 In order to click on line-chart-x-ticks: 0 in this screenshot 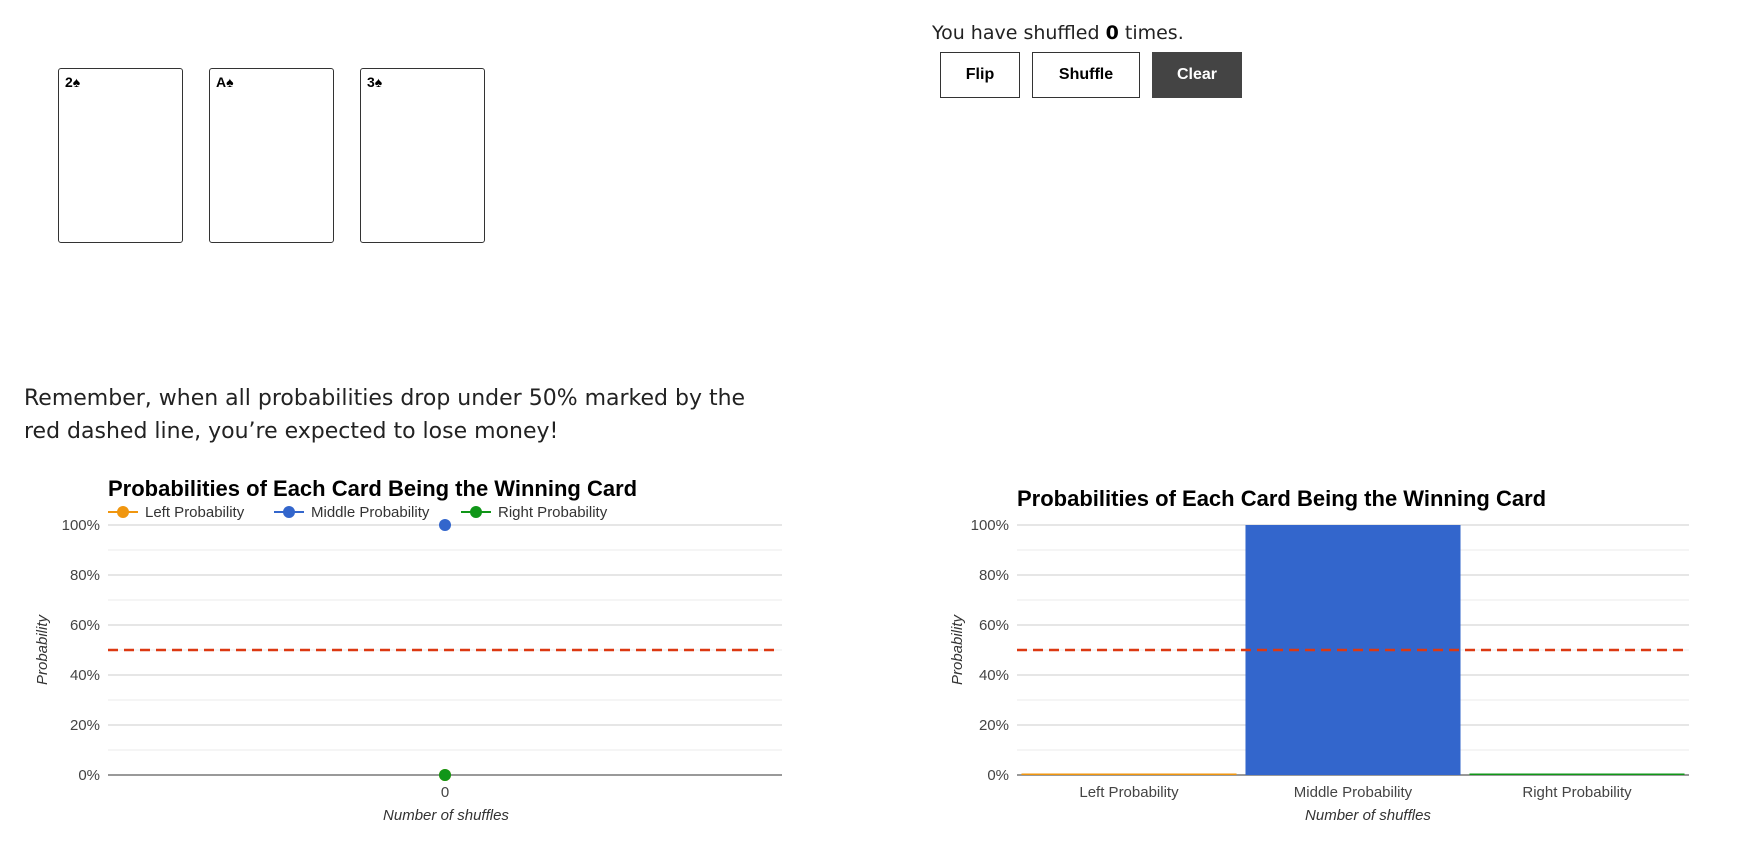, I will do `click(445, 792)`.